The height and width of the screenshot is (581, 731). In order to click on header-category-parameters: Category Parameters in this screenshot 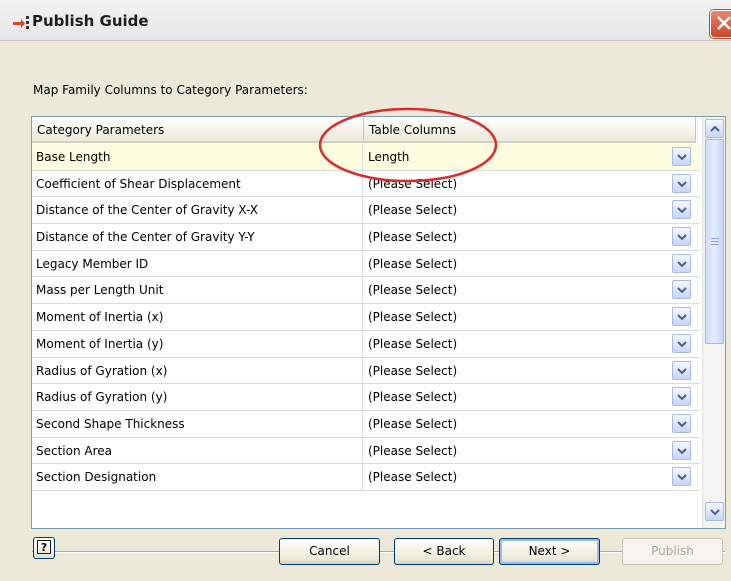, I will do `click(198, 130)`.